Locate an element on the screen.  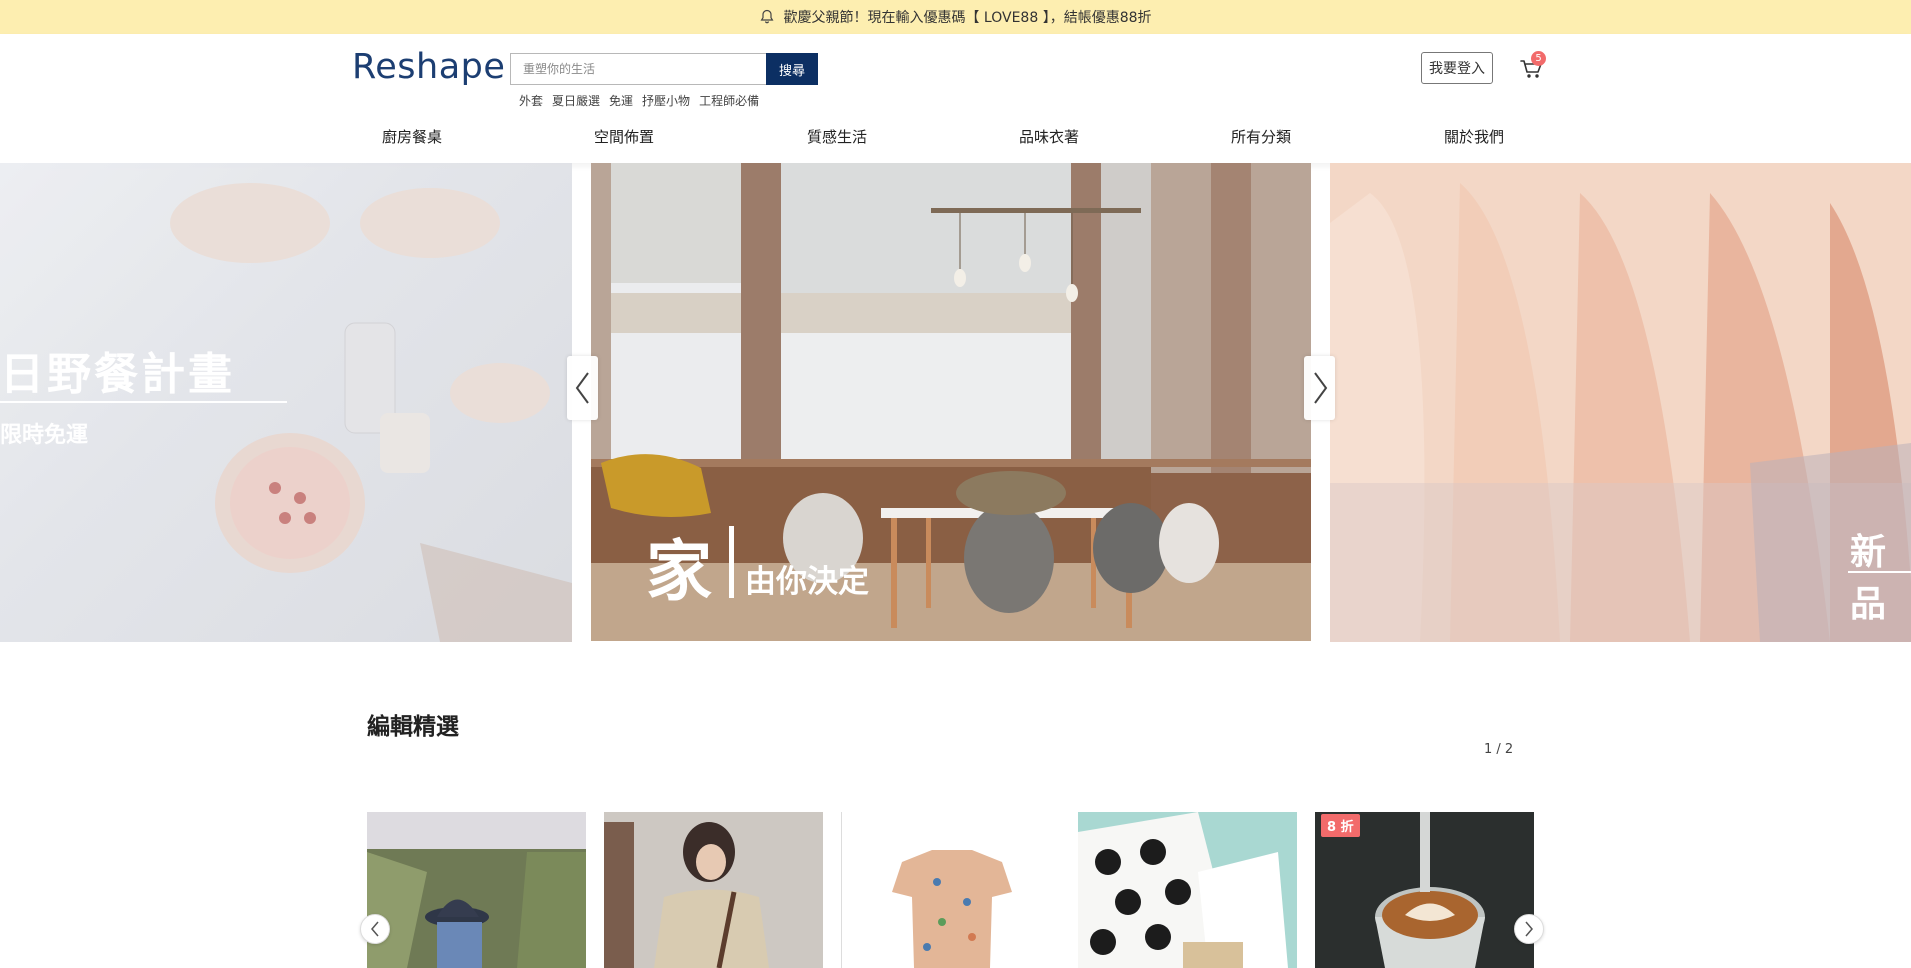
nav-item-clothing: 品味衣著 is located at coordinates (1049, 136).